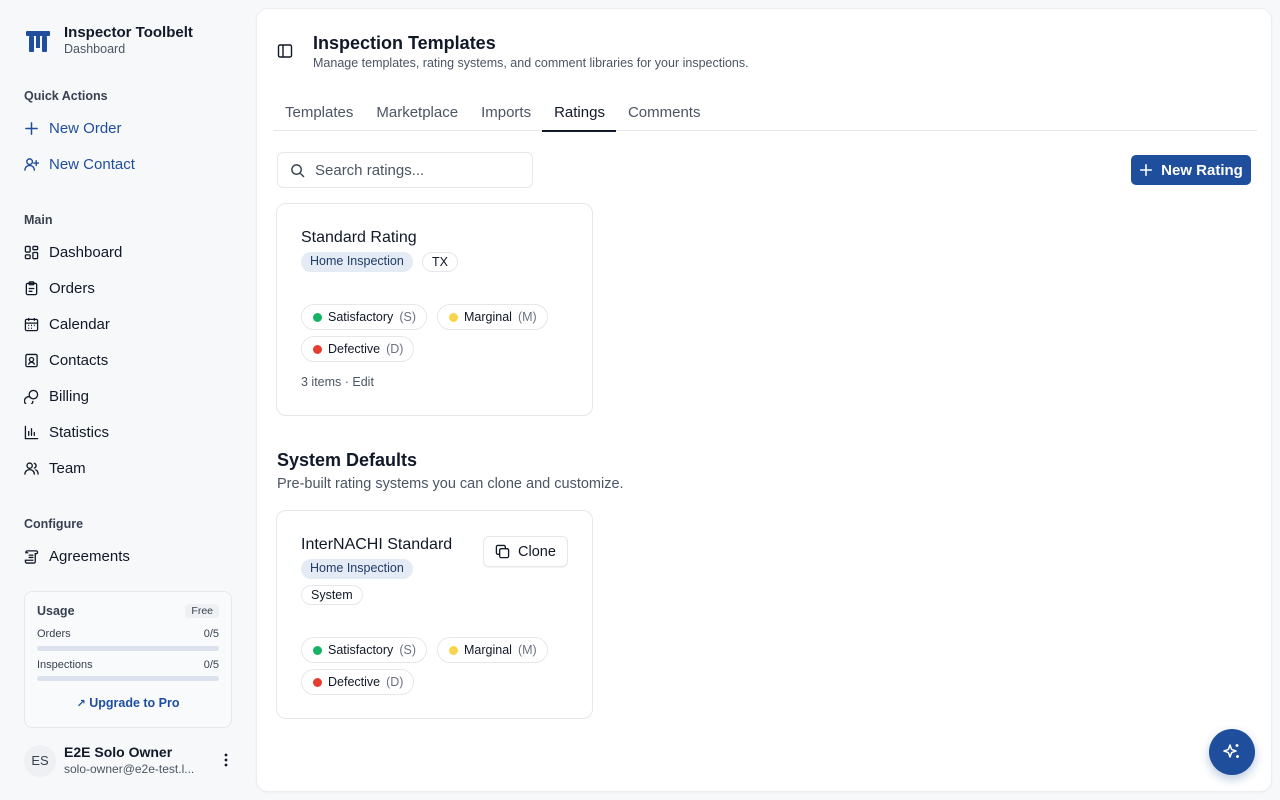  I want to click on sidebar-item-calendar: Calendar, so click(67, 324).